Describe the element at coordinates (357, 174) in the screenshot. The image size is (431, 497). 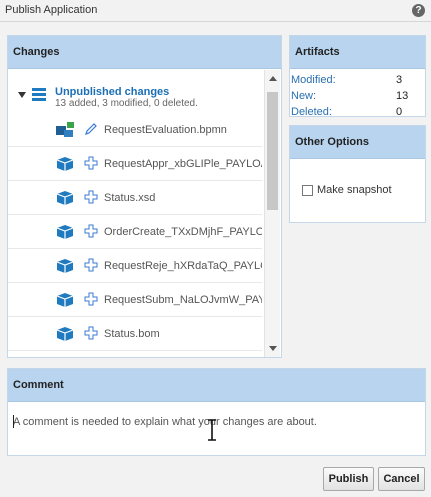
I see `other-options-panel: Other Options Make snapshot` at that location.